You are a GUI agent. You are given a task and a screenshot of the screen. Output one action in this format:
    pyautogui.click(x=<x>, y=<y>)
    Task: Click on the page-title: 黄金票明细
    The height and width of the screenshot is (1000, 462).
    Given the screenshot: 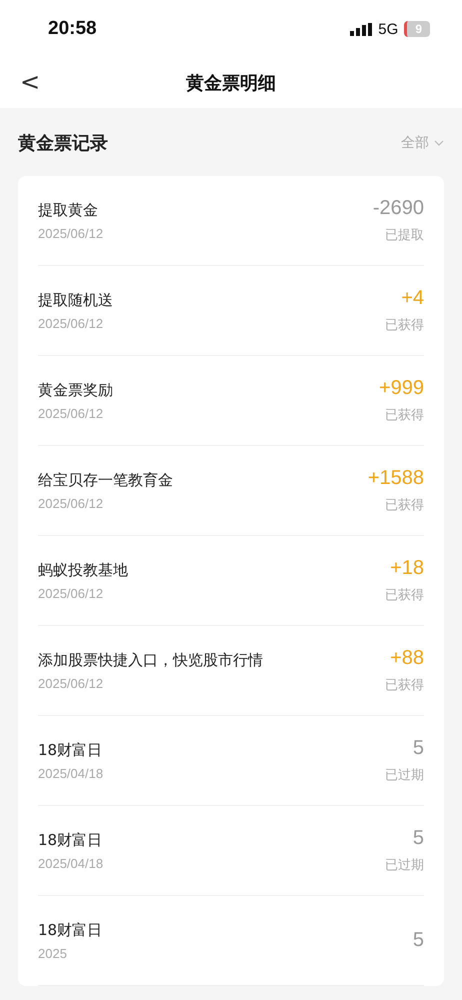 What is the action you would take?
    pyautogui.click(x=231, y=83)
    